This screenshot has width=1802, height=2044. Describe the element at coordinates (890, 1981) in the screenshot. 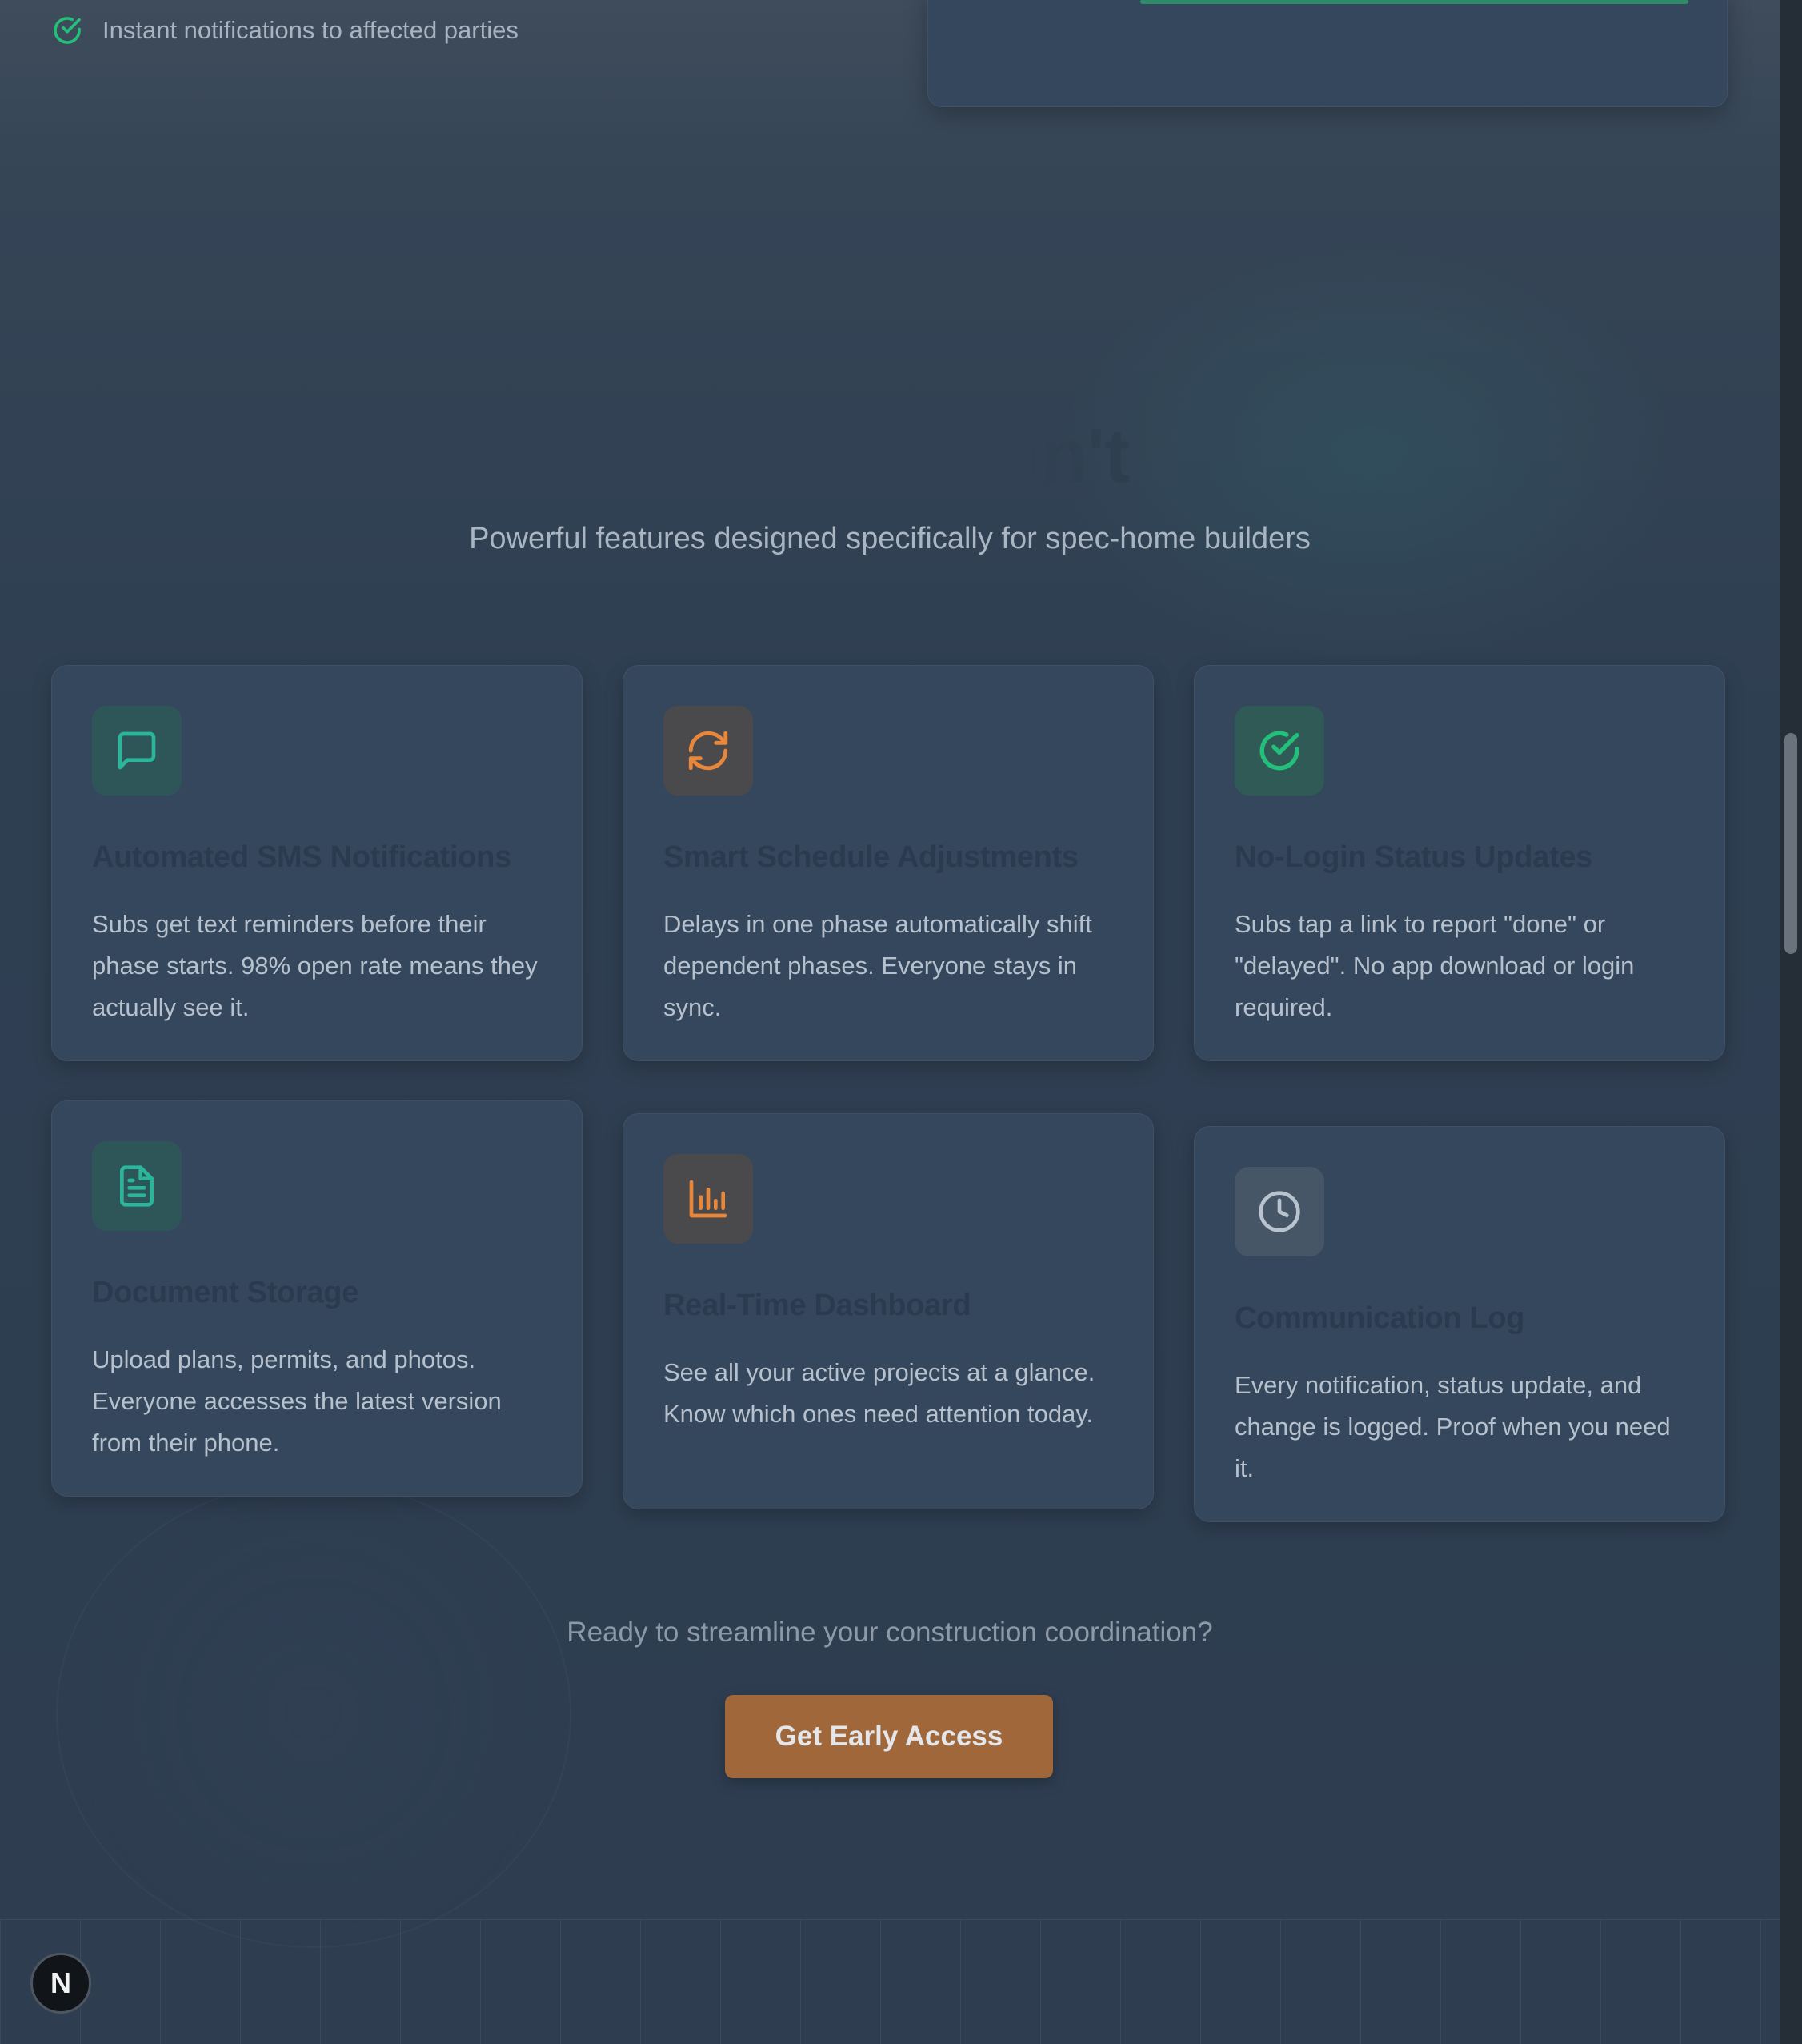

I see `grid-background` at that location.